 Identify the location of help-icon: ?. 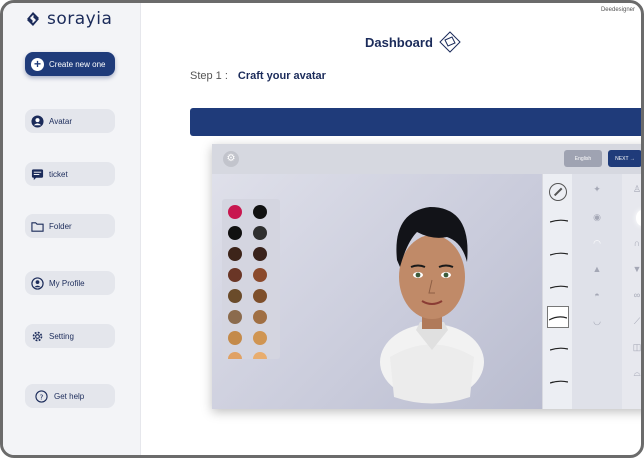
(41, 396).